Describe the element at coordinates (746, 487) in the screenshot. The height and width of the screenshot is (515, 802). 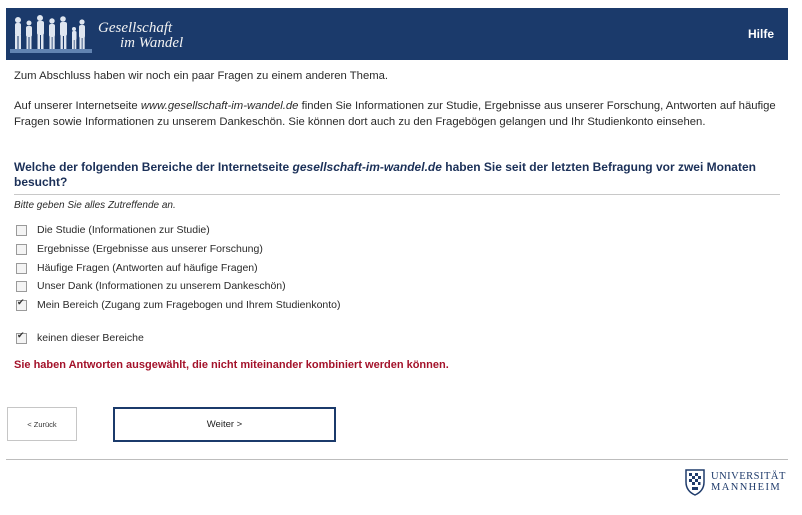
I see `uni-line-2: MANNHEIM` at that location.